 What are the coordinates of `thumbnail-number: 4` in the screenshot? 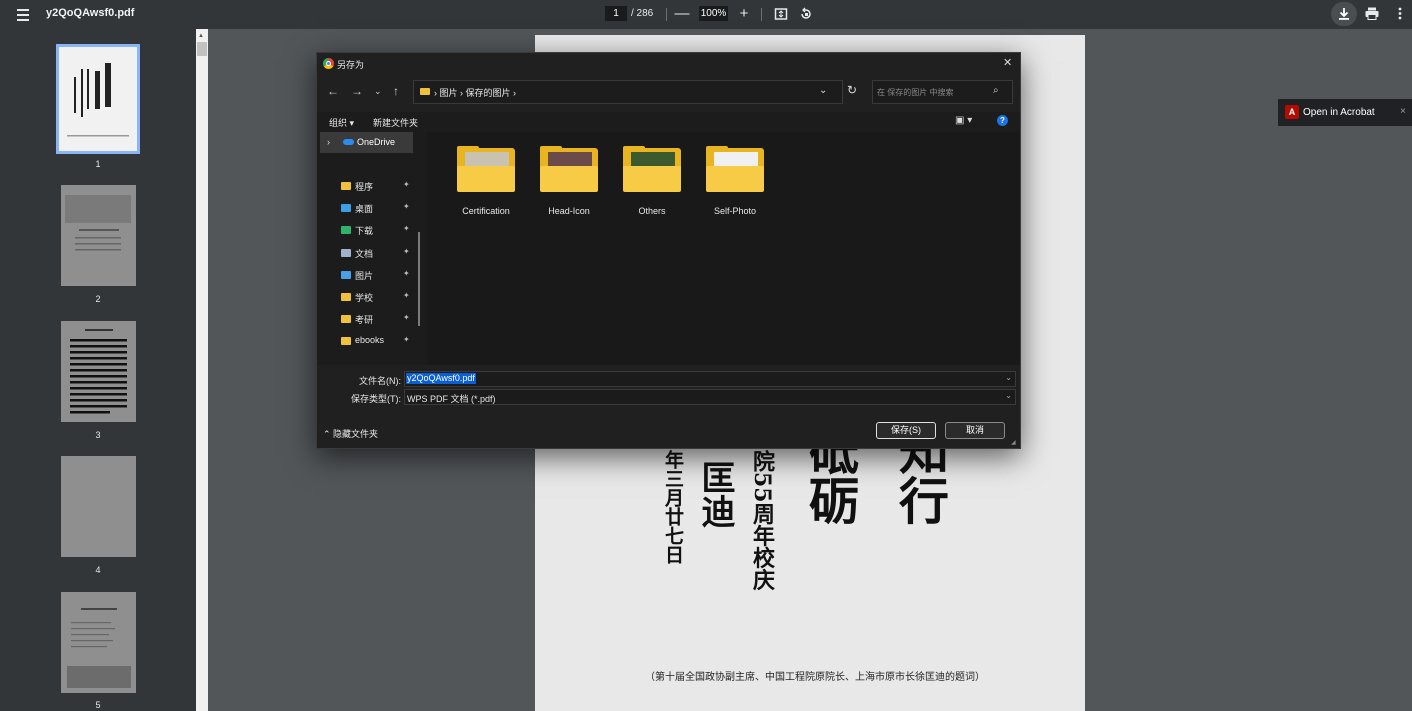 It's located at (98, 570).